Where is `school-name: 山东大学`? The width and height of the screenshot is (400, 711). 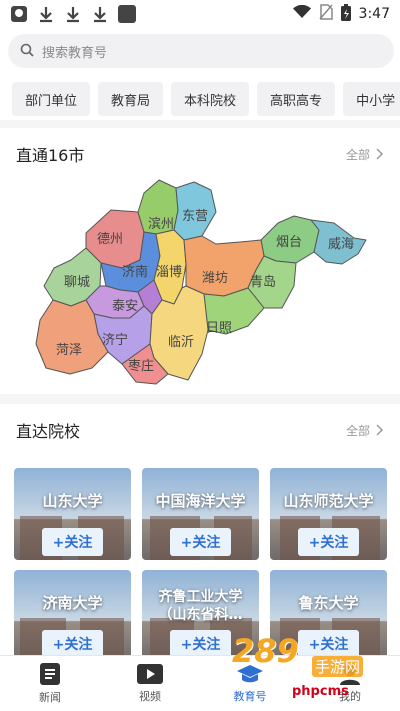 school-name: 山东大学 is located at coordinates (72, 501).